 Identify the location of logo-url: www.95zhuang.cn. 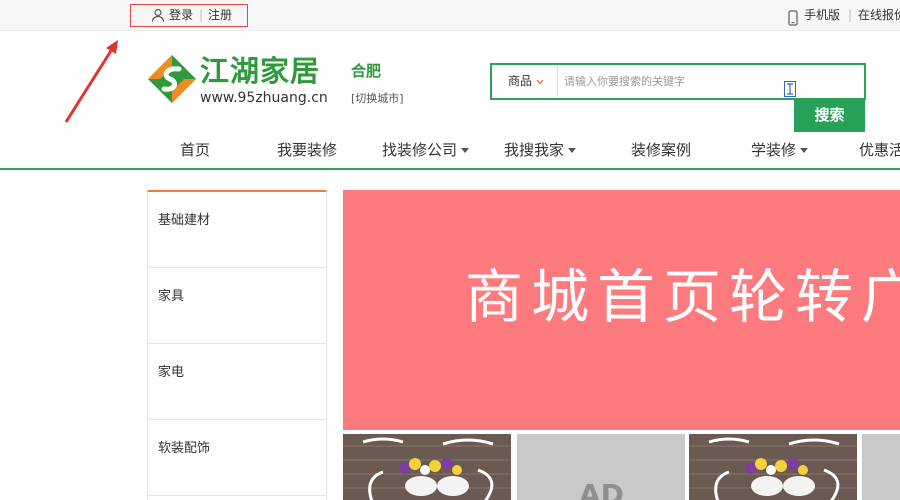
(264, 98).